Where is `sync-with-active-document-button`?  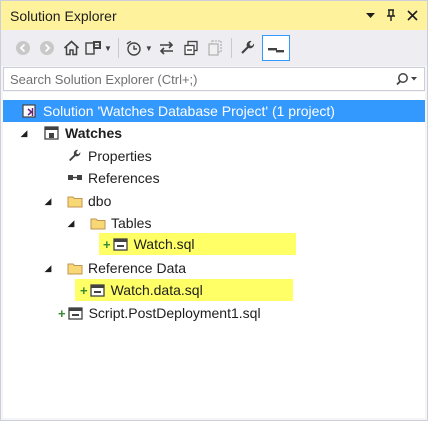 sync-with-active-document-button is located at coordinates (167, 48).